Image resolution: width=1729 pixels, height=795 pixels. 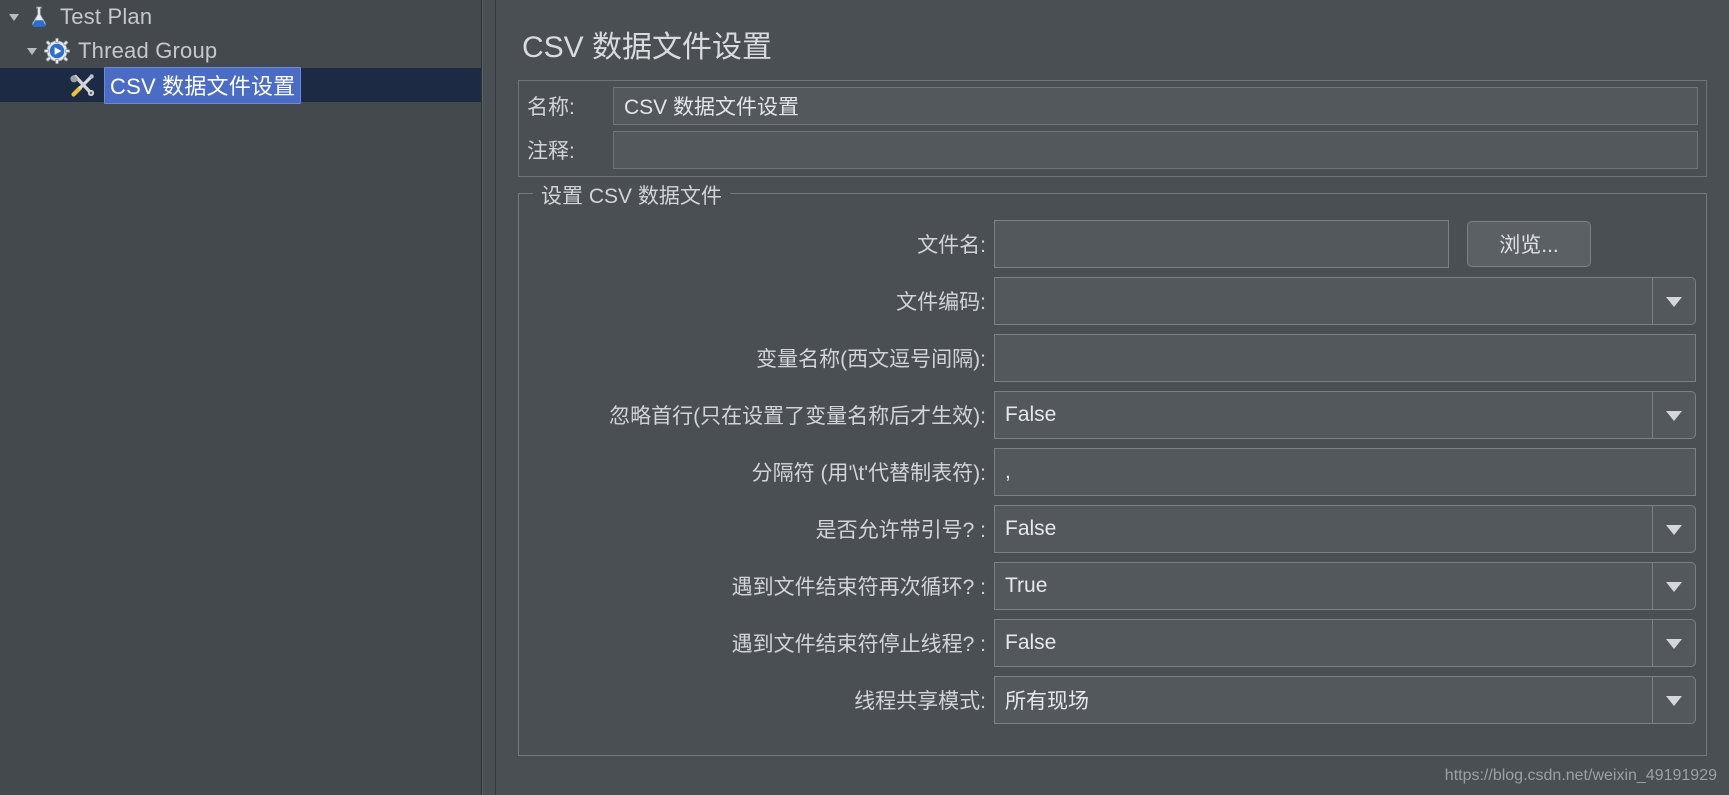 What do you see at coordinates (858, 587) in the screenshot?
I see `recycle-on-eof-label: 遇到文件结束符再次循环? :` at bounding box center [858, 587].